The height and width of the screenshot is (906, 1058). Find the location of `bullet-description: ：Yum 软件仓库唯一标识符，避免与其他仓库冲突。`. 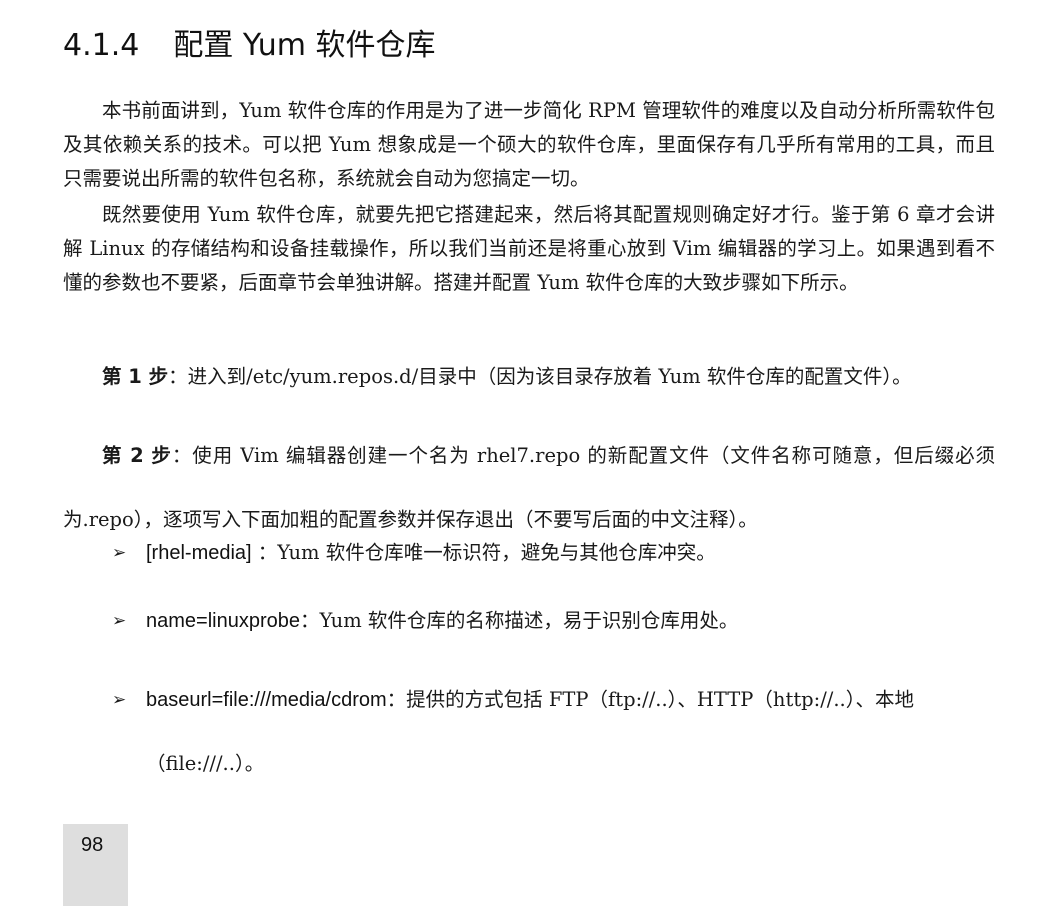

bullet-description: ：Yum 软件仓库唯一标识符，避免与其他仓库冲突。 is located at coordinates (483, 552).